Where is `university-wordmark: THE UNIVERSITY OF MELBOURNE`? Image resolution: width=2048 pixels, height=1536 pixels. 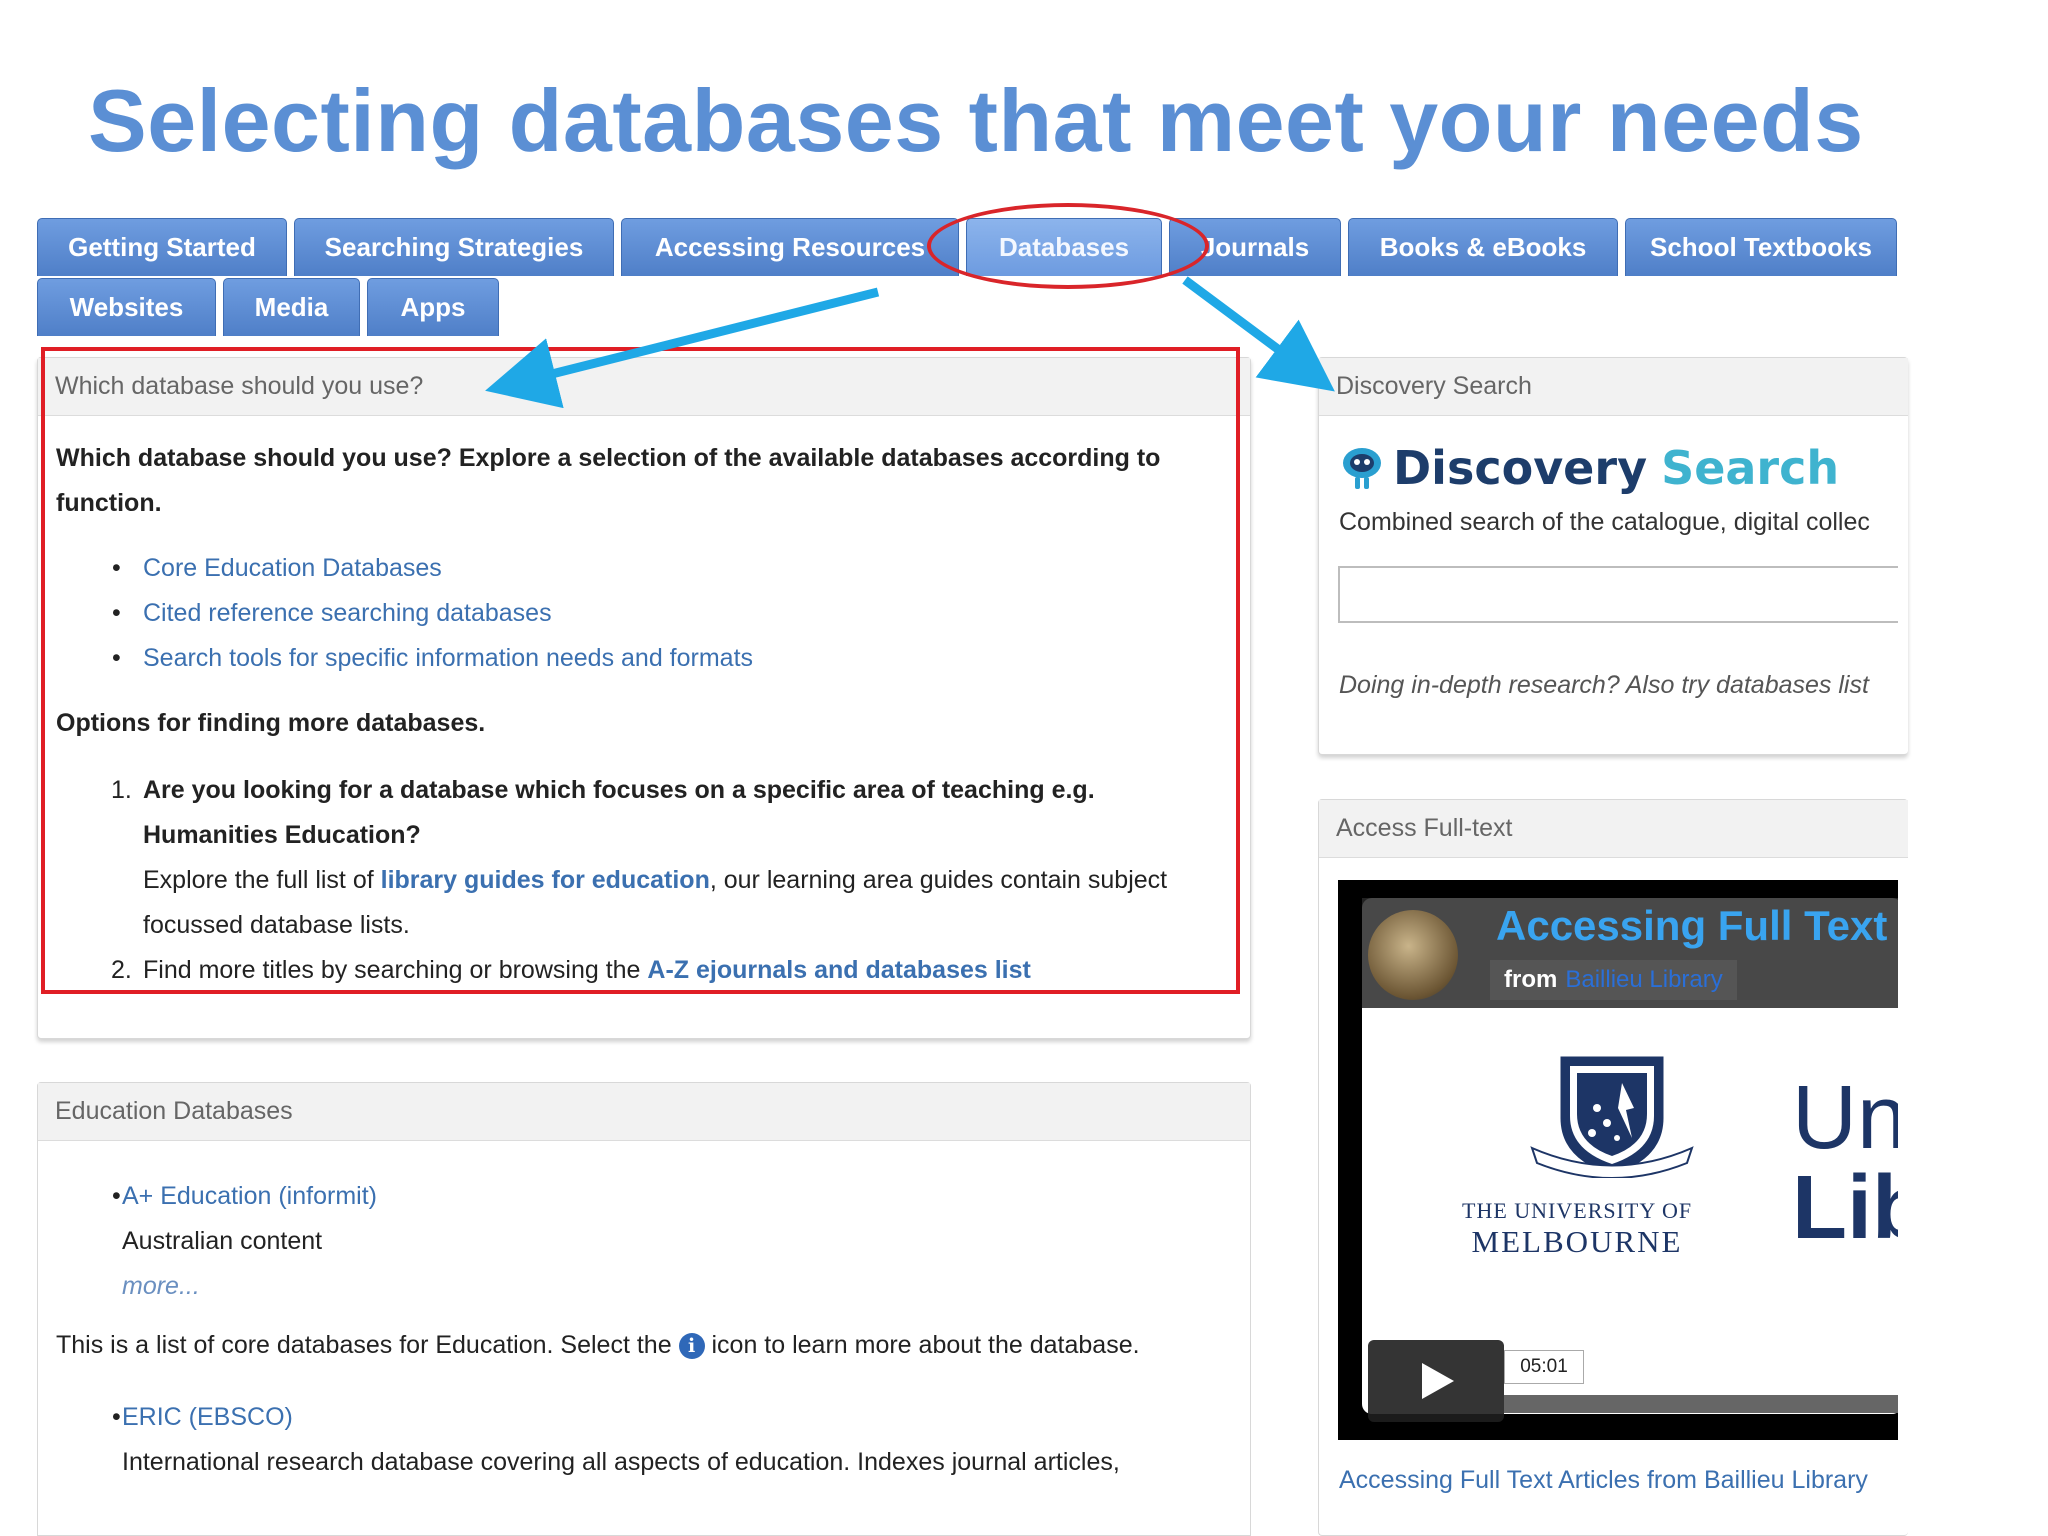 university-wordmark: THE UNIVERSITY OF MELBOURNE is located at coordinates (1577, 1228).